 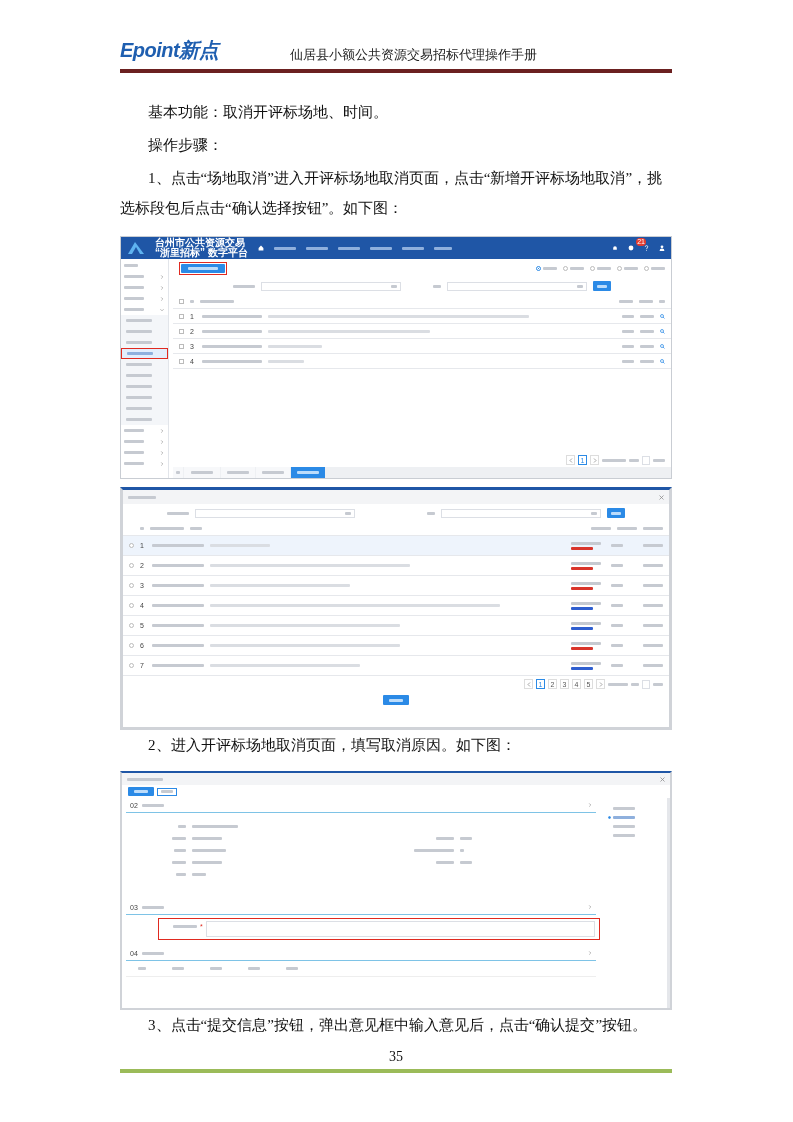 I want to click on paragraph: 3、点击“提交信息”按钮，弹出意见框中输入意见后，点击“确认提交”按钮。, so click(x=398, y=1025).